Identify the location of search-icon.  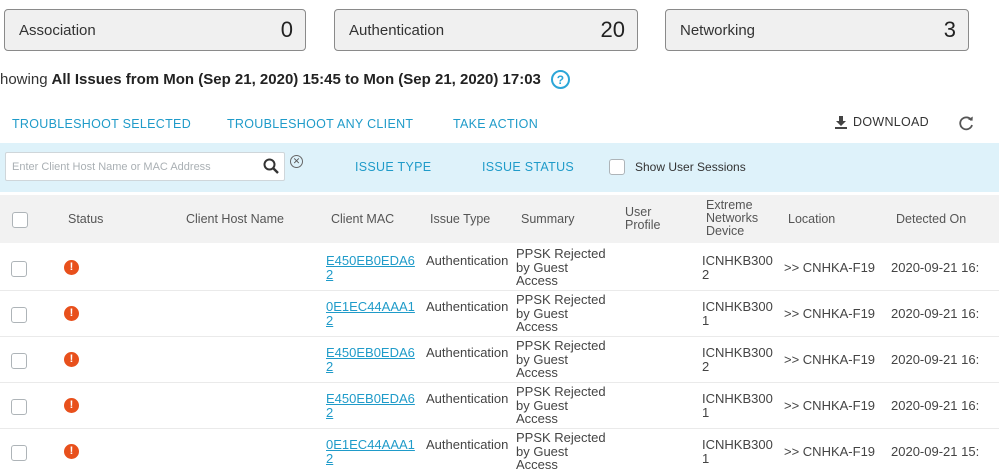
(271, 166).